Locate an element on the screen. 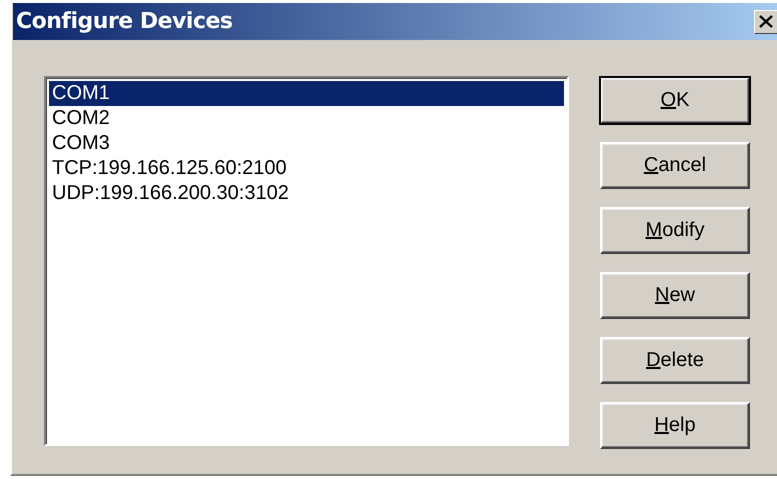 The height and width of the screenshot is (479, 777). dialog-button: Cancel is located at coordinates (675, 165).